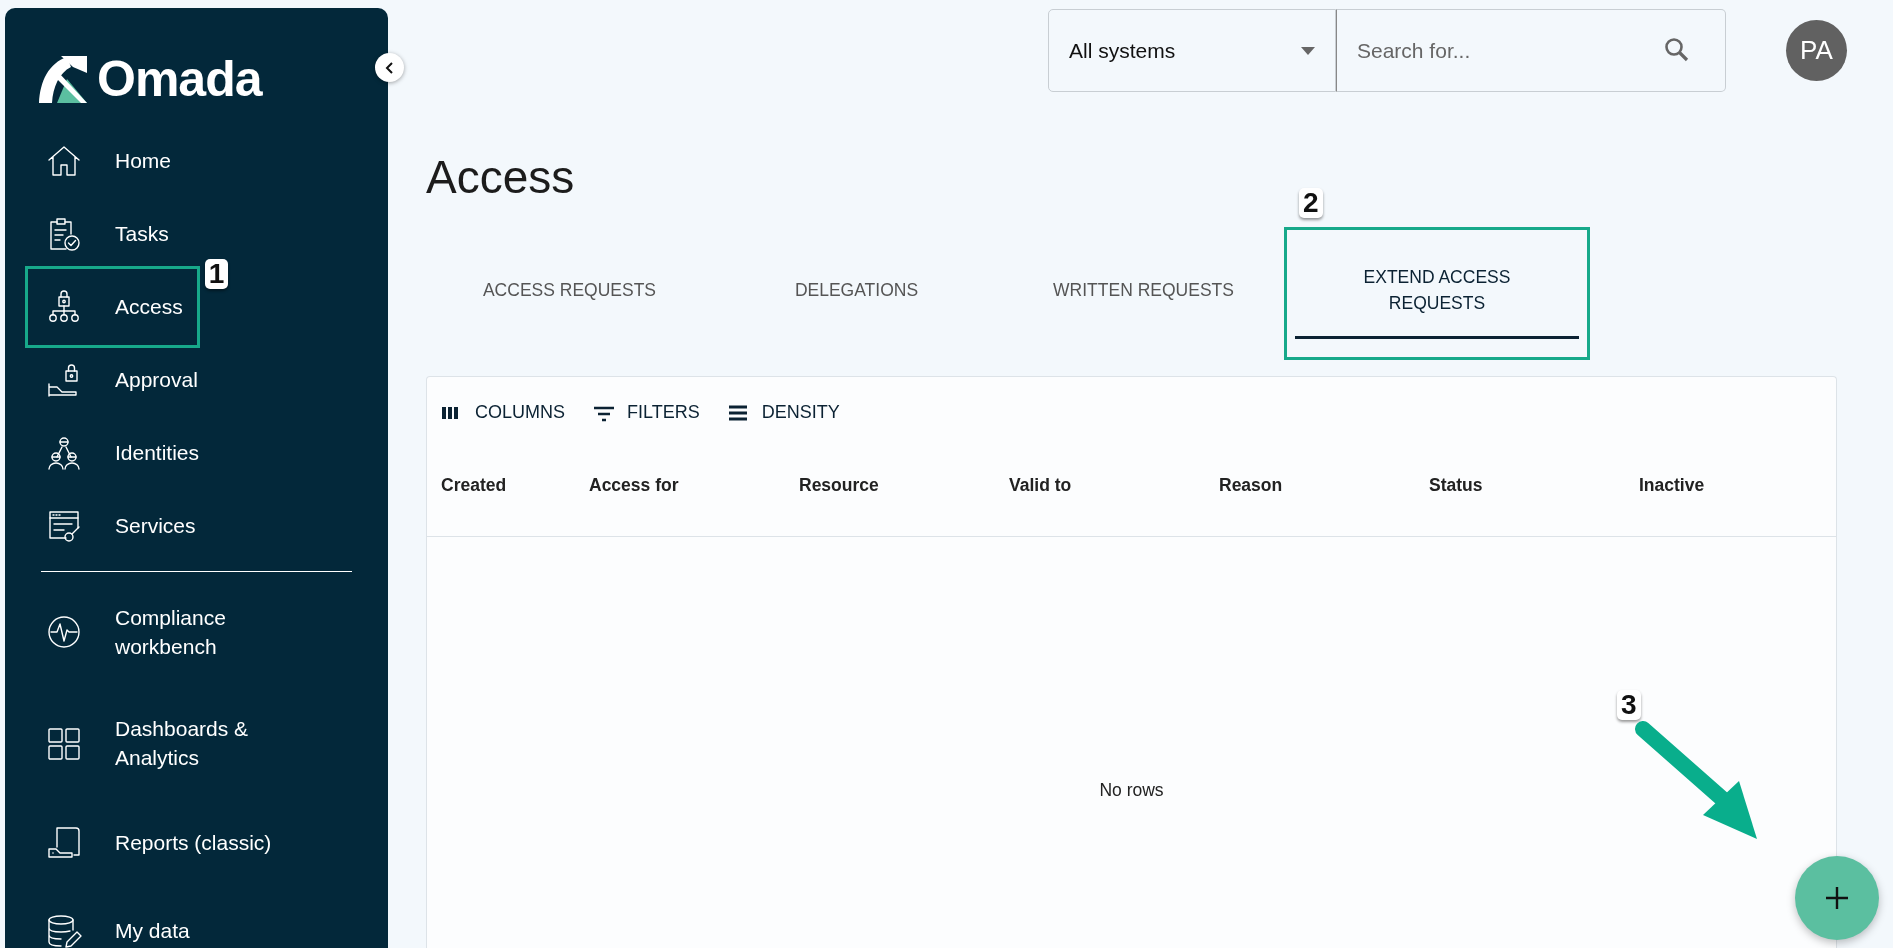 This screenshot has height=948, width=1893. Describe the element at coordinates (1311, 203) in the screenshot. I see `callout-number: 2` at that location.